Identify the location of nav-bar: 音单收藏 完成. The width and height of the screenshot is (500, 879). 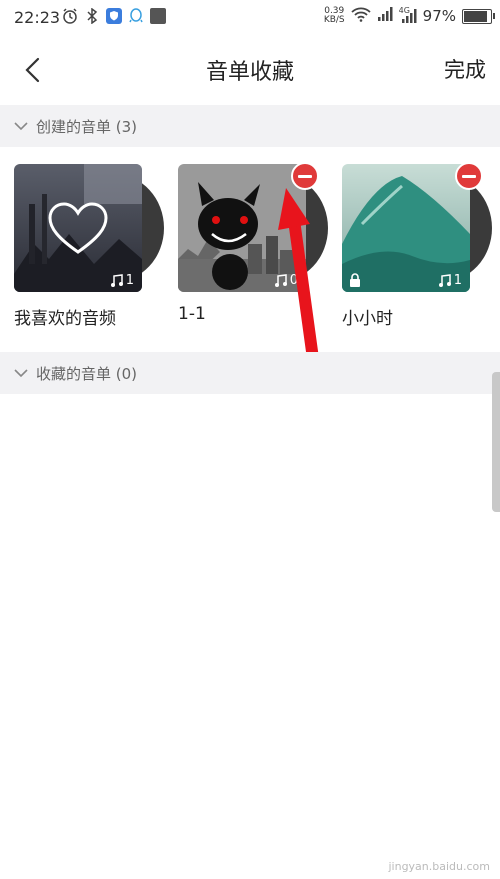
(250, 70).